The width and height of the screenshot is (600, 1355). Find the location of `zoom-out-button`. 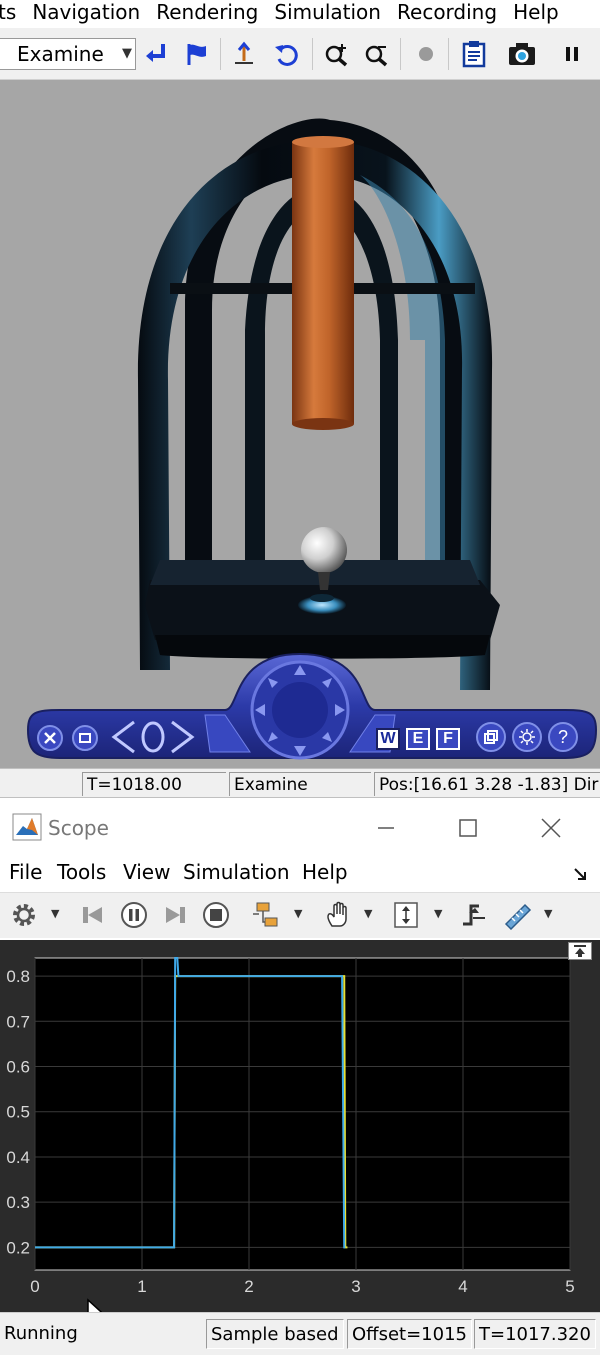

zoom-out-button is located at coordinates (376, 54).